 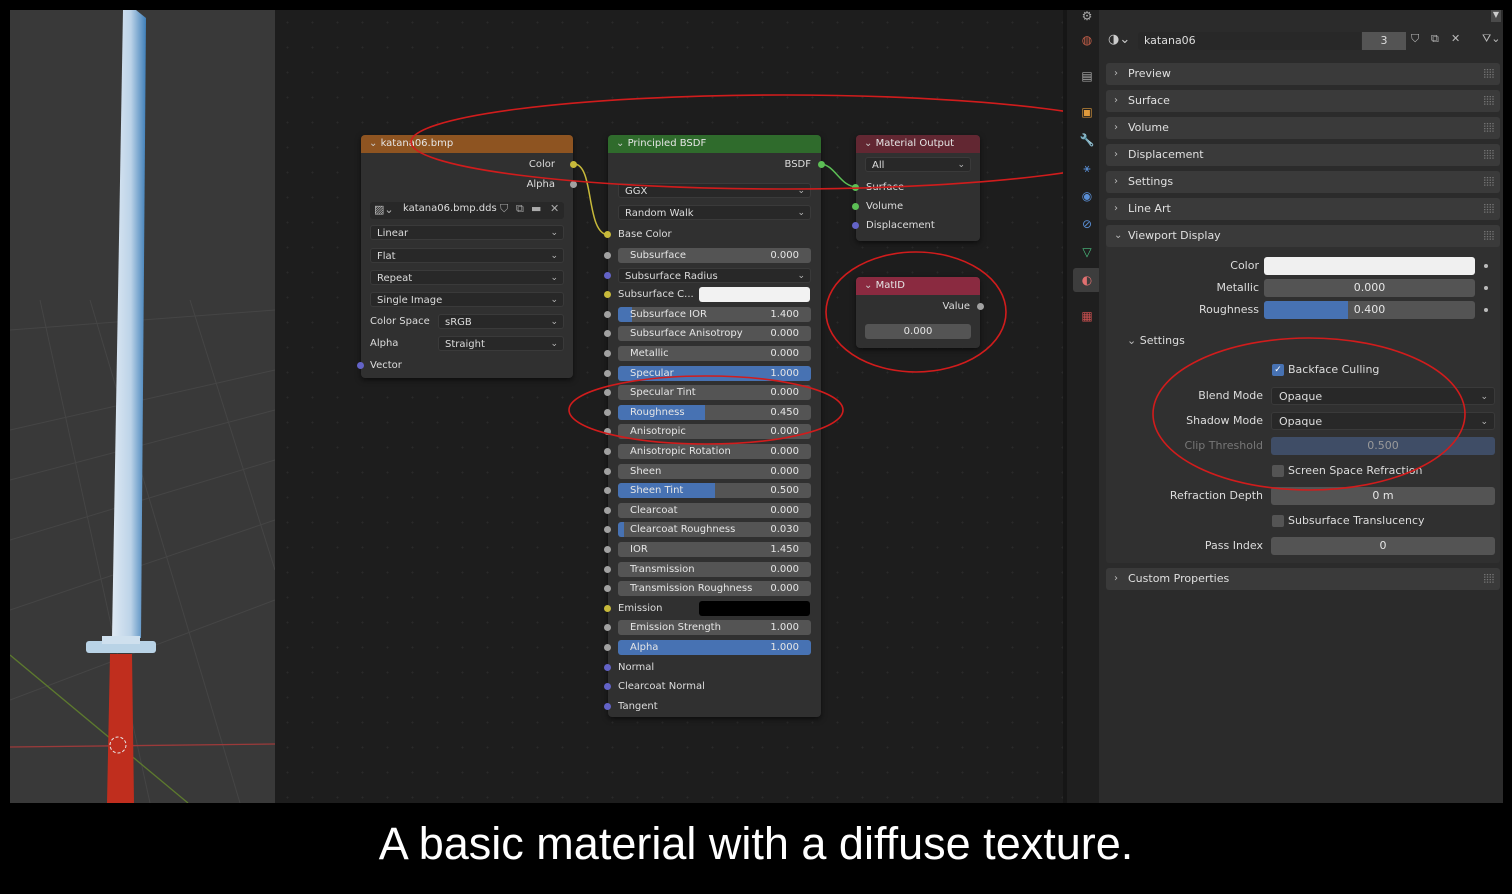 What do you see at coordinates (1087, 316) in the screenshot?
I see `texture-tab-icon: ▦` at bounding box center [1087, 316].